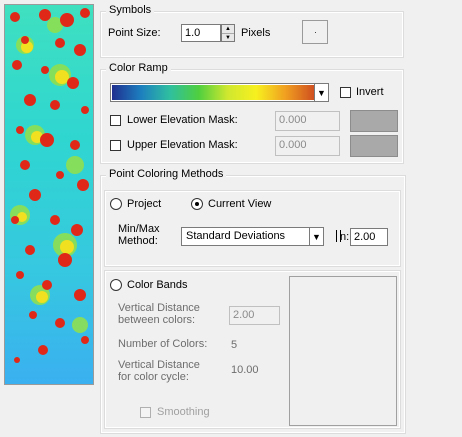 The height and width of the screenshot is (437, 462). What do you see at coordinates (157, 320) in the screenshot?
I see `vert-dist-label-2: between colors:` at bounding box center [157, 320].